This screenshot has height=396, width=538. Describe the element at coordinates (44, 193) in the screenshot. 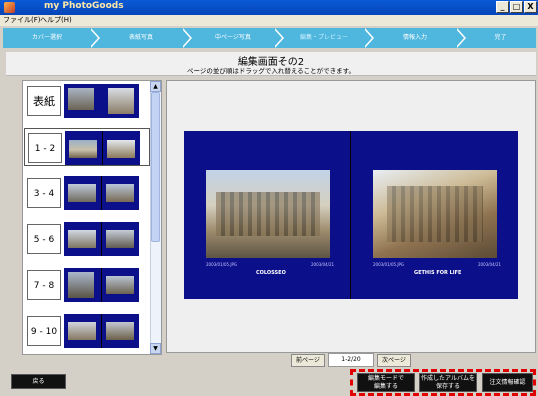

I see `thumbnail-label: 3 - 4` at that location.